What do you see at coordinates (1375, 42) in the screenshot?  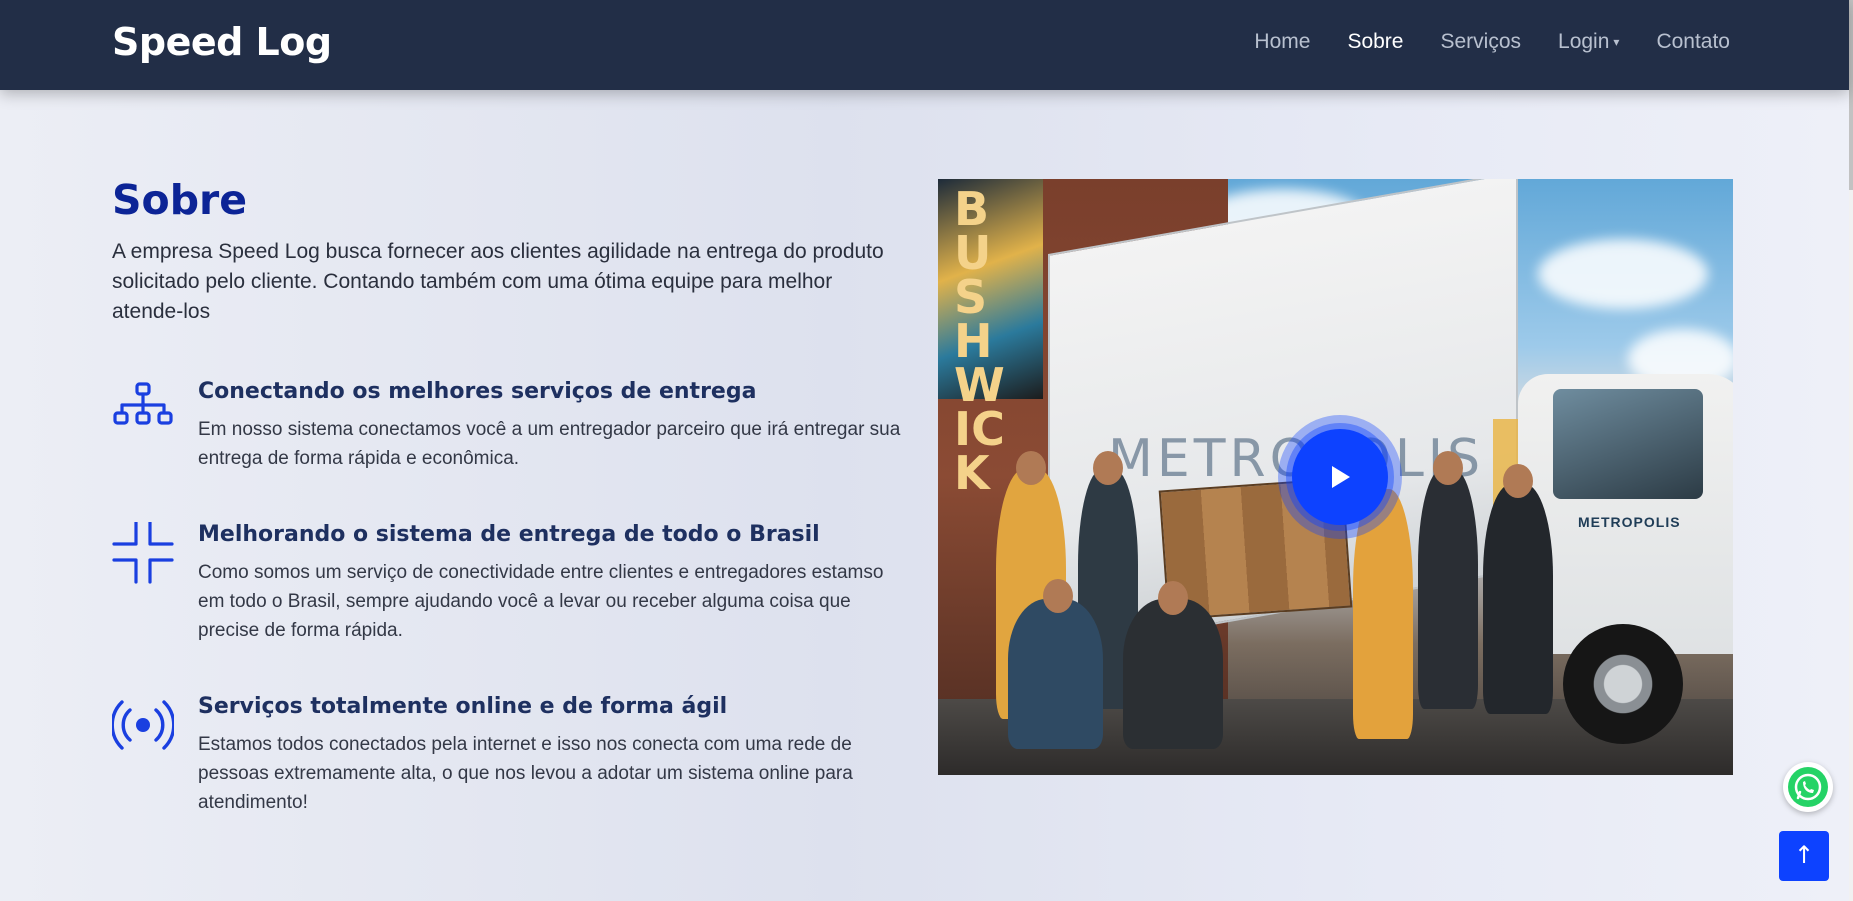 I see `nav-sobre: Sobre` at bounding box center [1375, 42].